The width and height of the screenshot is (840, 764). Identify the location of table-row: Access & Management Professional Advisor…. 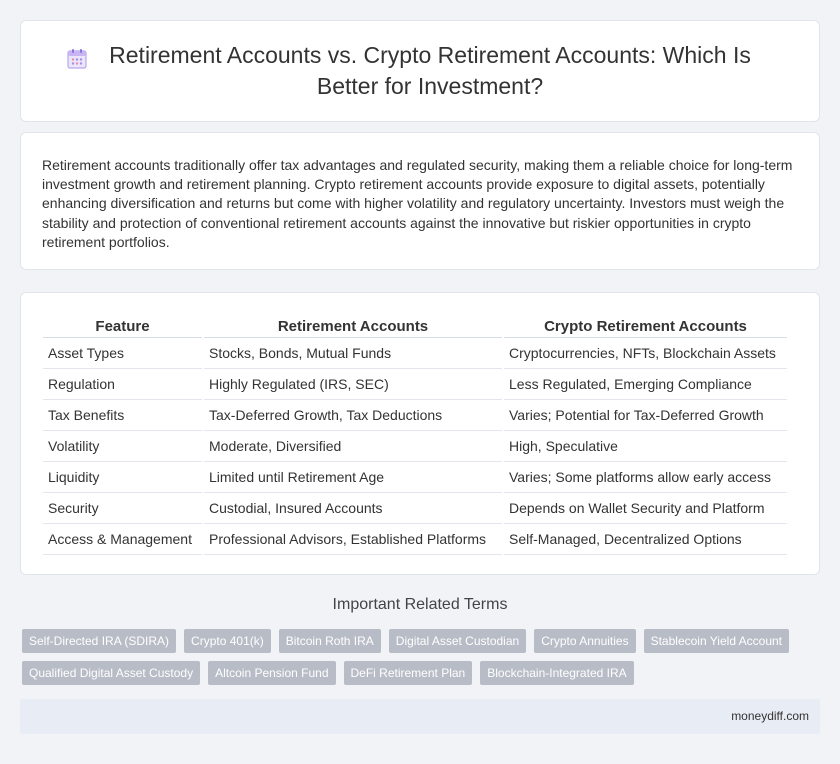
(415, 539).